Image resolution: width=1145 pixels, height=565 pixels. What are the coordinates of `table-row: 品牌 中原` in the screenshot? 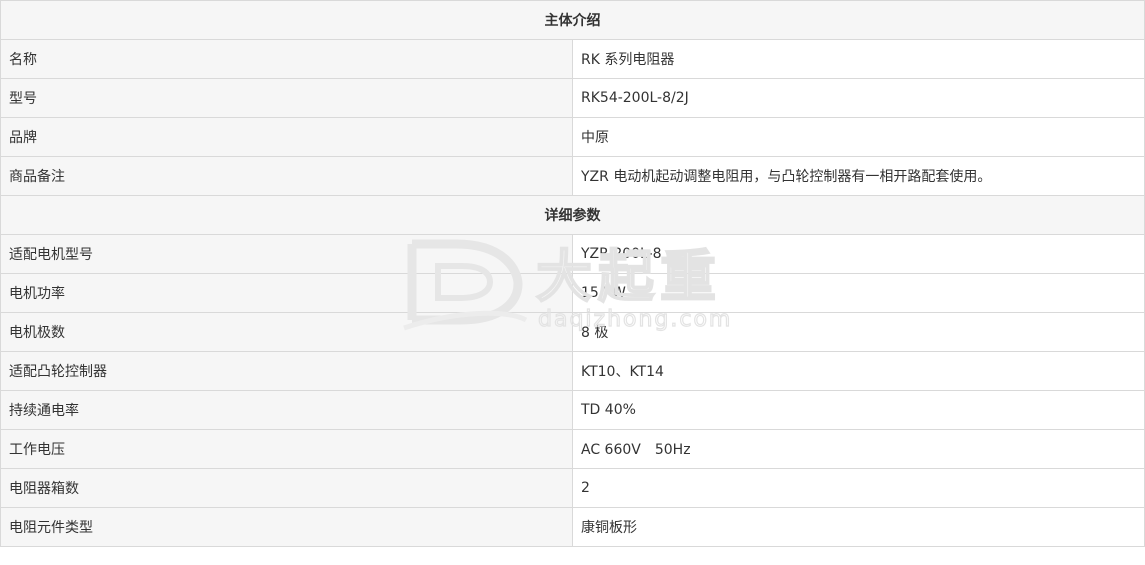 It's located at (572, 137).